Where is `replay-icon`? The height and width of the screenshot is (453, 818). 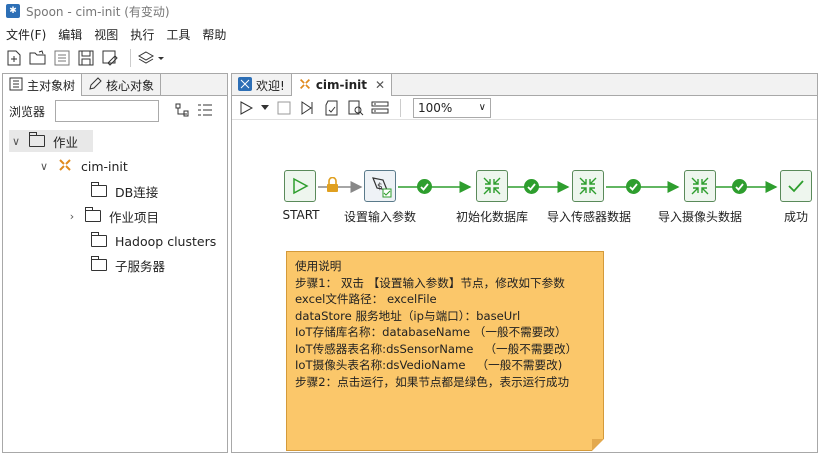
replay-icon is located at coordinates (308, 108).